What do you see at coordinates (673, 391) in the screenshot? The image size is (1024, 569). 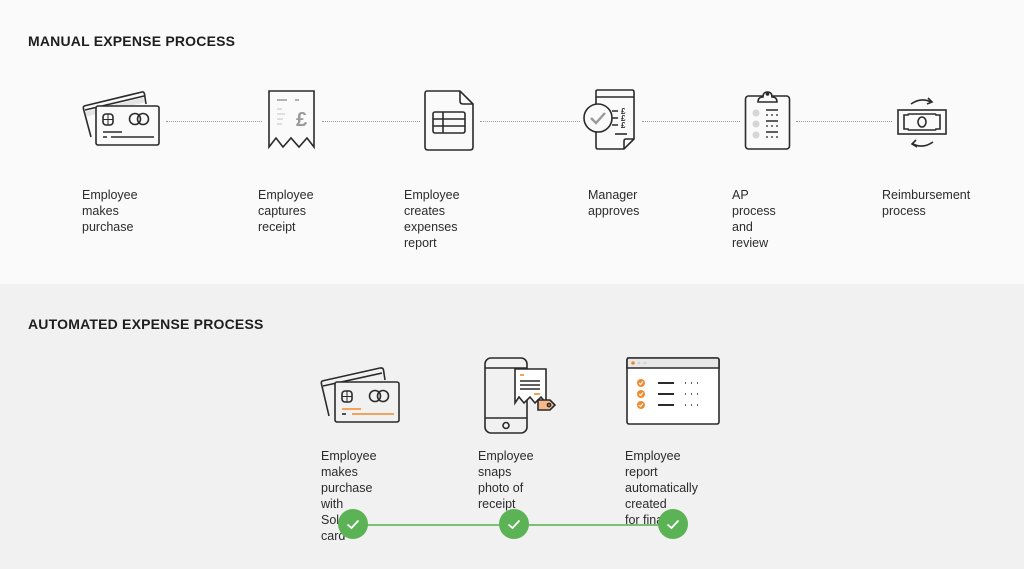 I see `auto-report-window-icon` at bounding box center [673, 391].